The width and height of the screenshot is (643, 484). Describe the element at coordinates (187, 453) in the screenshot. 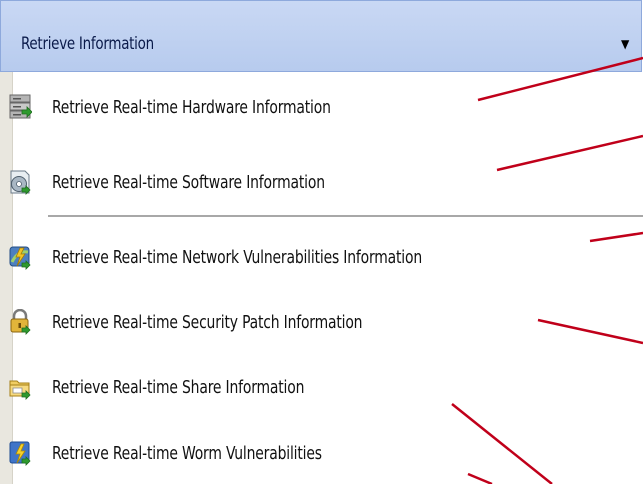

I see `menu-item-label: Retrieve Real-time Worm Vulnerabilities` at that location.